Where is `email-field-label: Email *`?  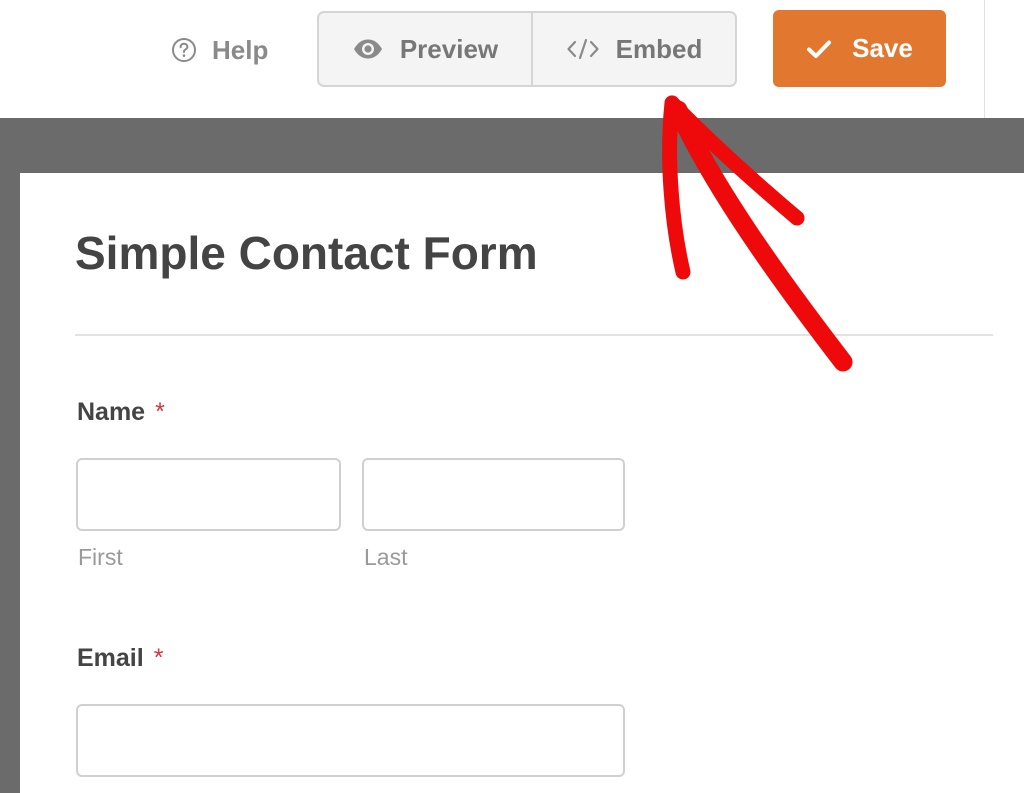 email-field-label: Email * is located at coordinates (120, 658).